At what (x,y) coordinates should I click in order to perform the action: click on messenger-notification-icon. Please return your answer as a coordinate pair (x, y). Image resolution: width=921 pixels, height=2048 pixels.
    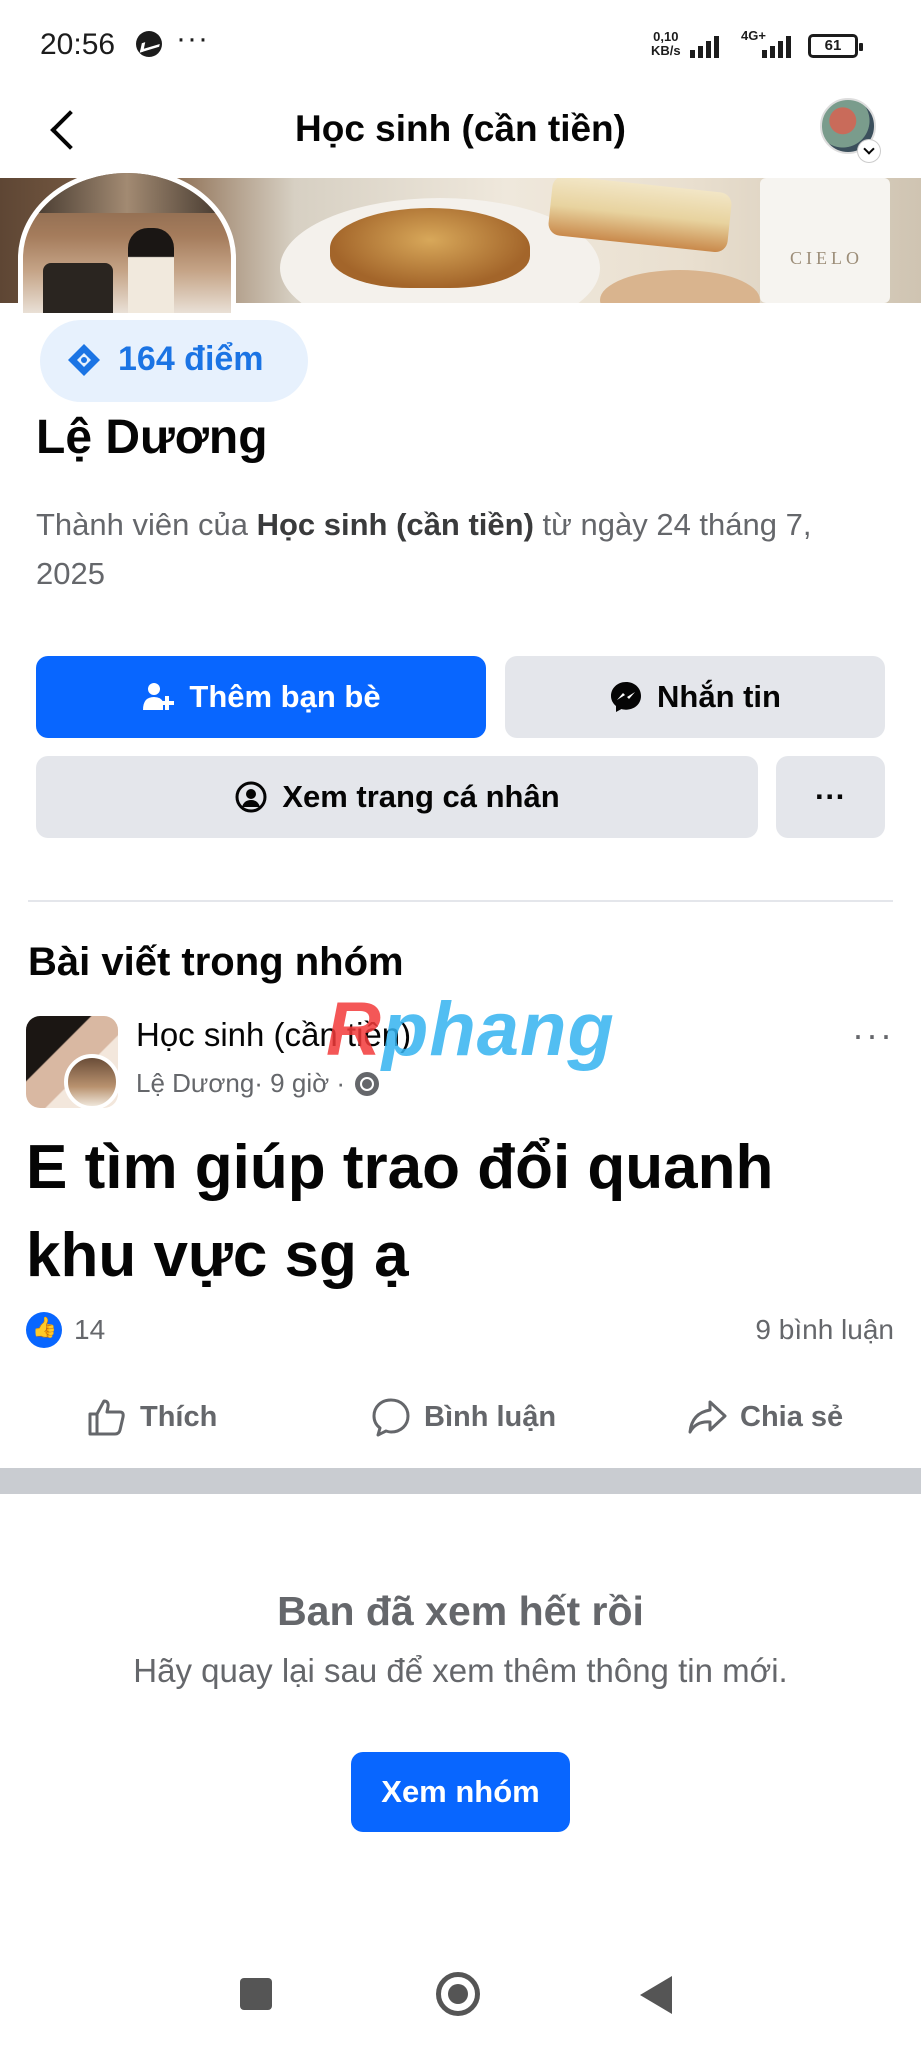
    Looking at the image, I should click on (149, 44).